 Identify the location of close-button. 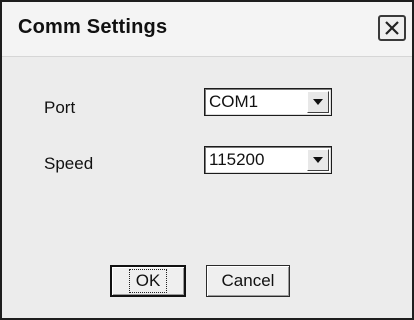
(392, 28).